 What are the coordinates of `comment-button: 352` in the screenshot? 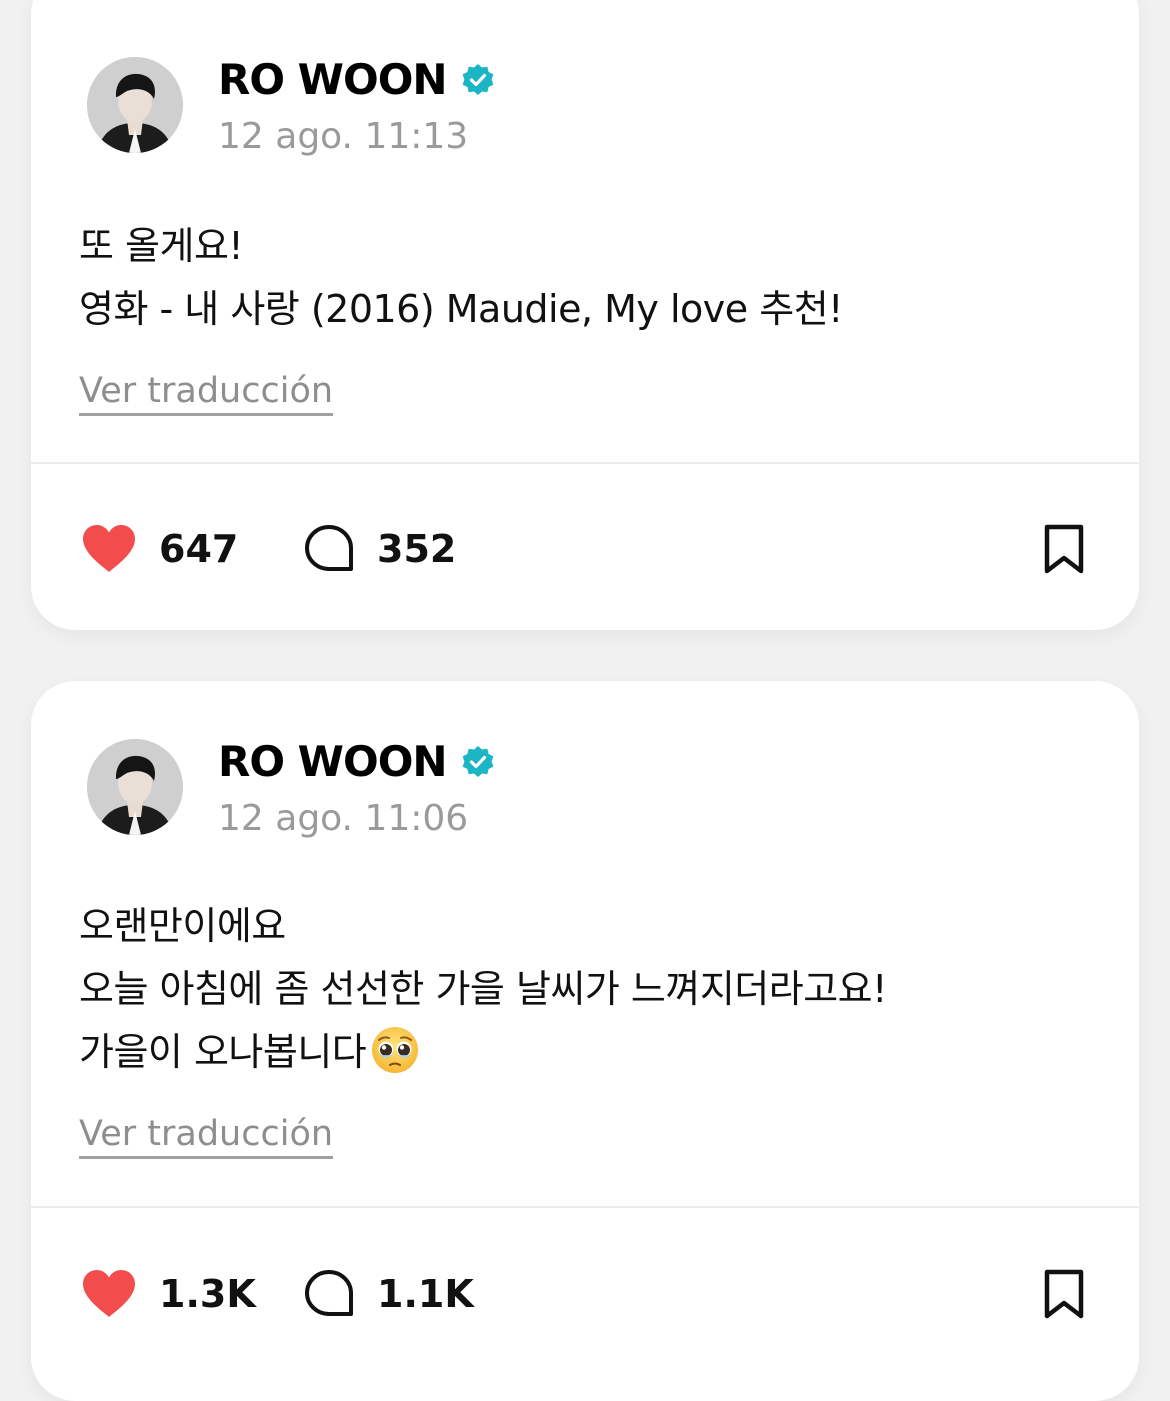 It's located at (379, 549).